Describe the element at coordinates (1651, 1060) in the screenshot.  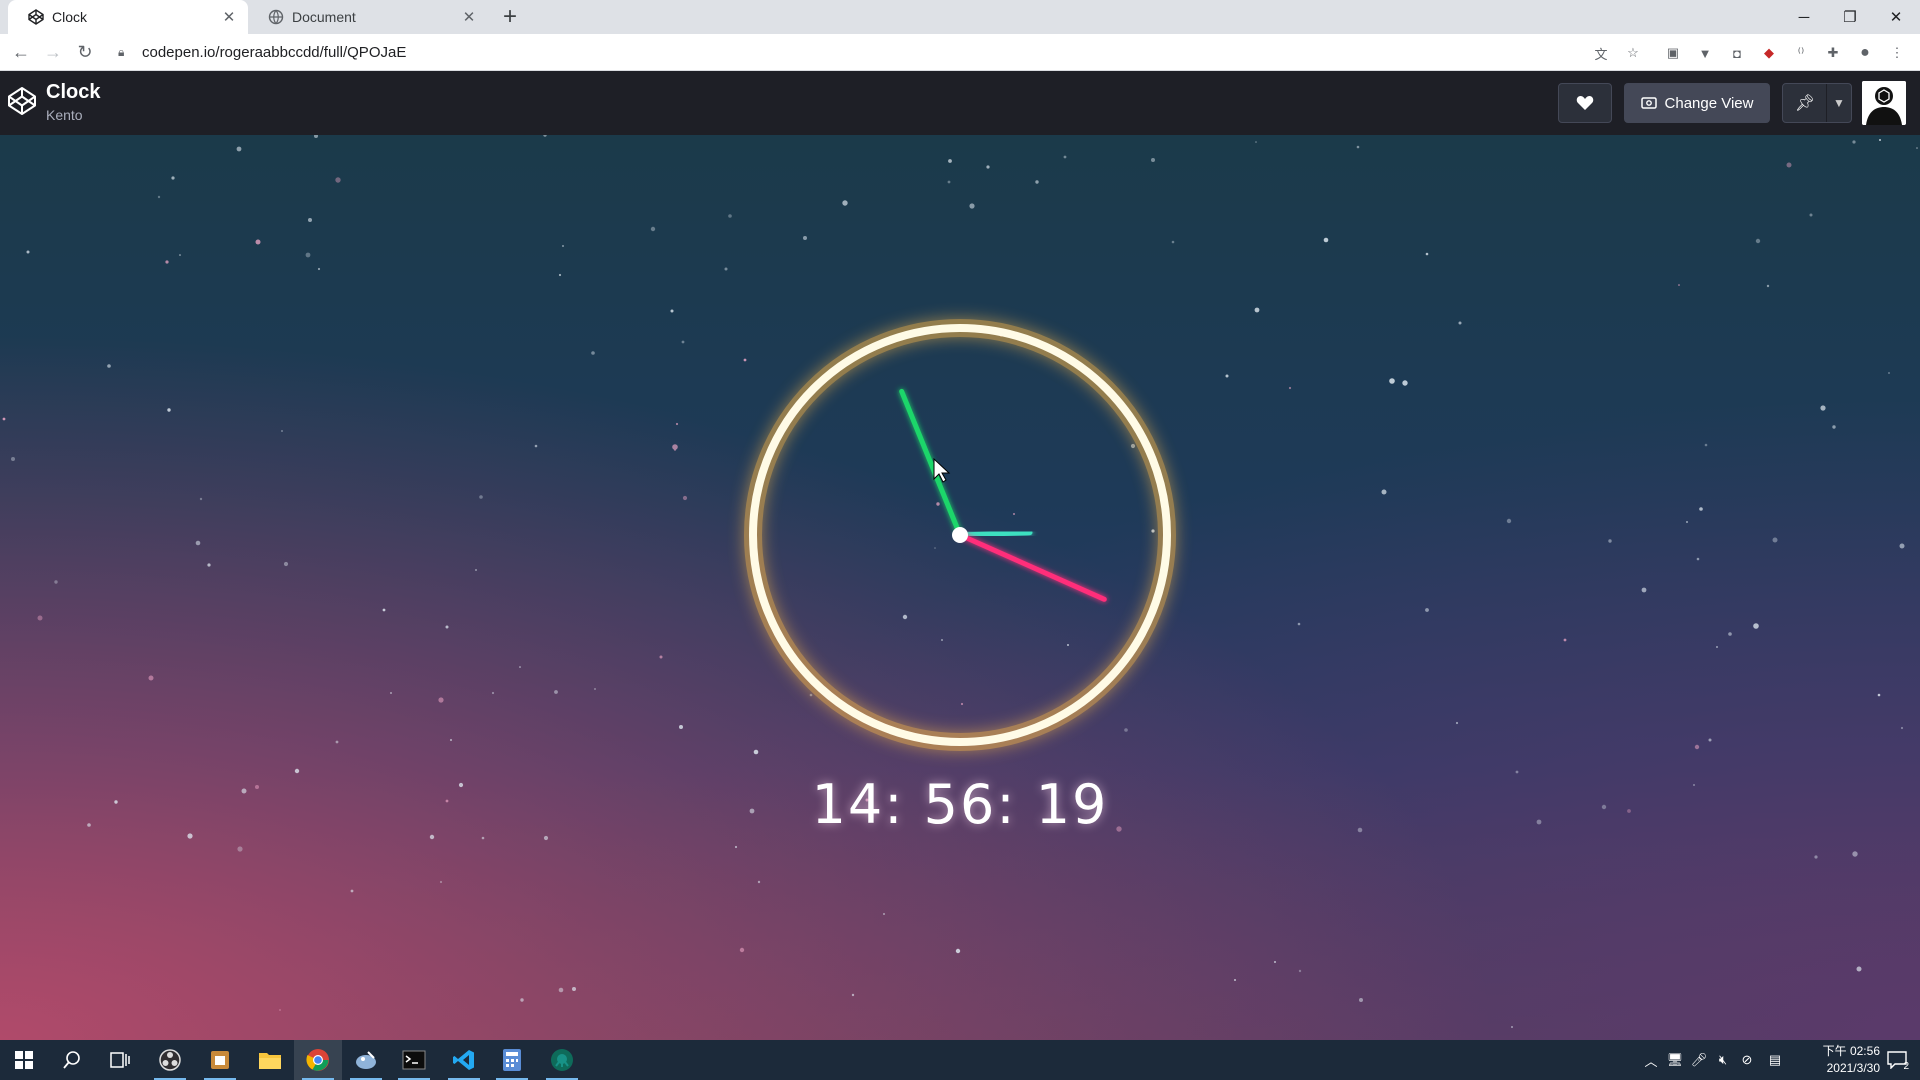
I see `tray-overflow-icon: ︿` at that location.